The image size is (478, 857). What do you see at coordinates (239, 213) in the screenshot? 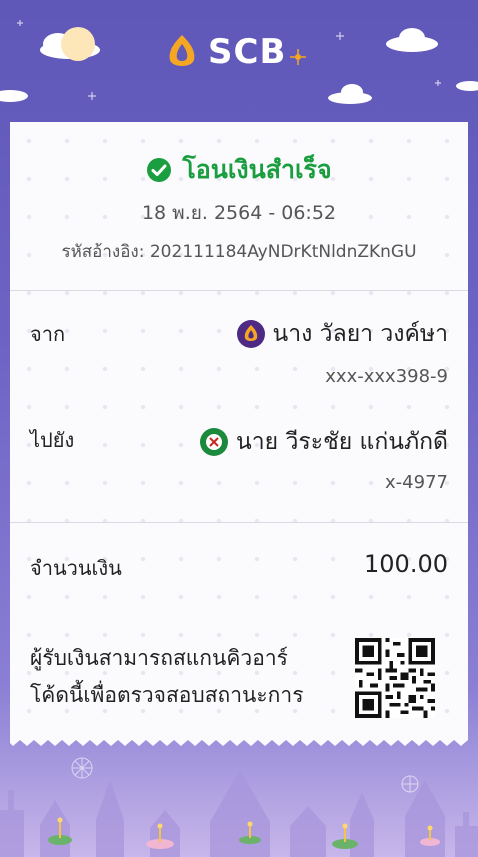
I see `transfer-datetime: 18 พ.ย. 2564 - 06:52` at bounding box center [239, 213].